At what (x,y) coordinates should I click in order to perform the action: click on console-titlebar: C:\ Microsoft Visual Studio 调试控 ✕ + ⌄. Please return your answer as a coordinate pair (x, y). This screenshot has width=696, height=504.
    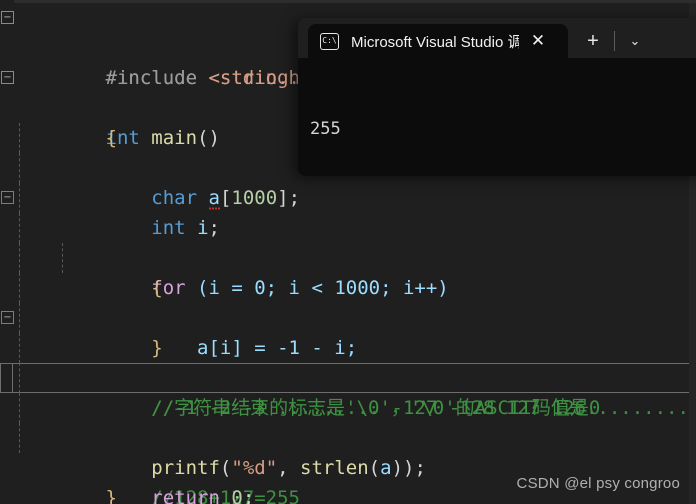
    Looking at the image, I should click on (497, 38).